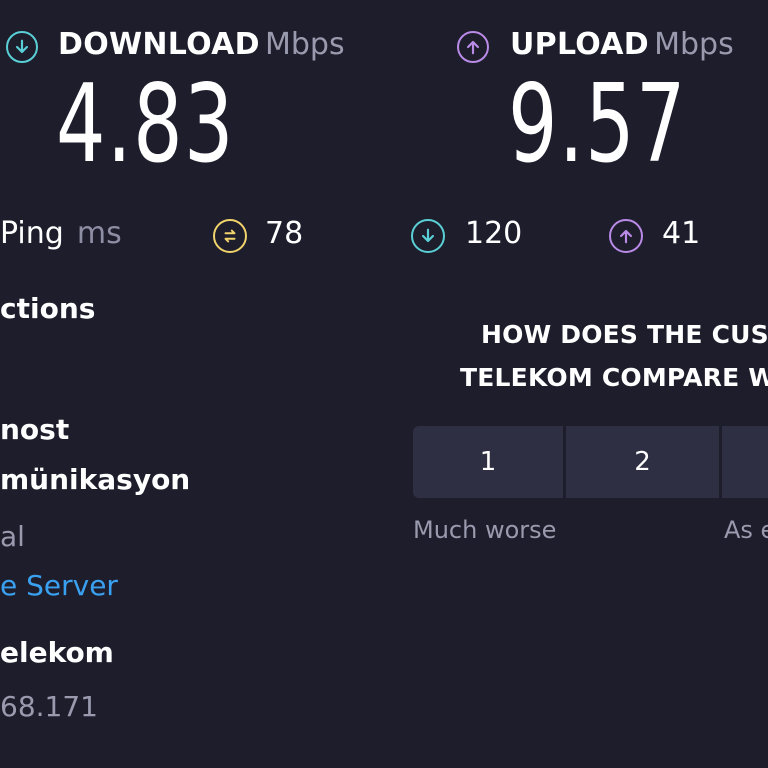 The width and height of the screenshot is (768, 768). What do you see at coordinates (488, 462) in the screenshot?
I see `rating-option-1: 1` at bounding box center [488, 462].